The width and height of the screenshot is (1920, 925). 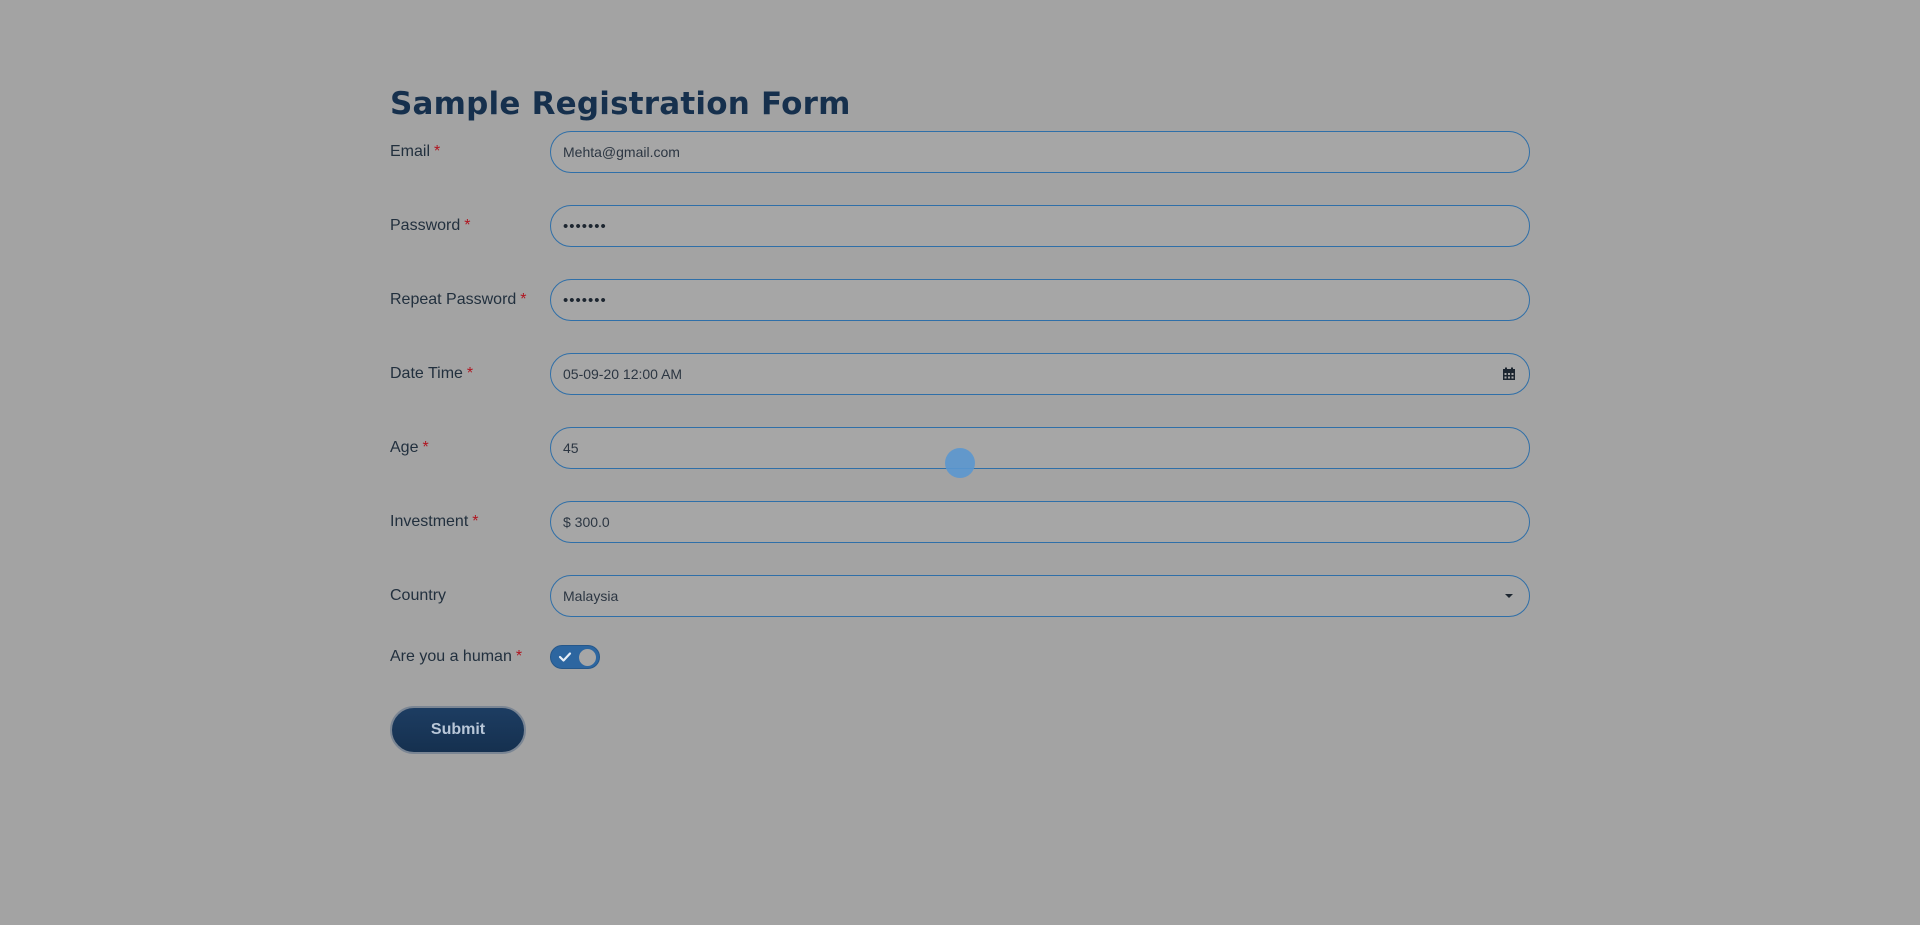 I want to click on age-label: Age *, so click(x=409, y=447).